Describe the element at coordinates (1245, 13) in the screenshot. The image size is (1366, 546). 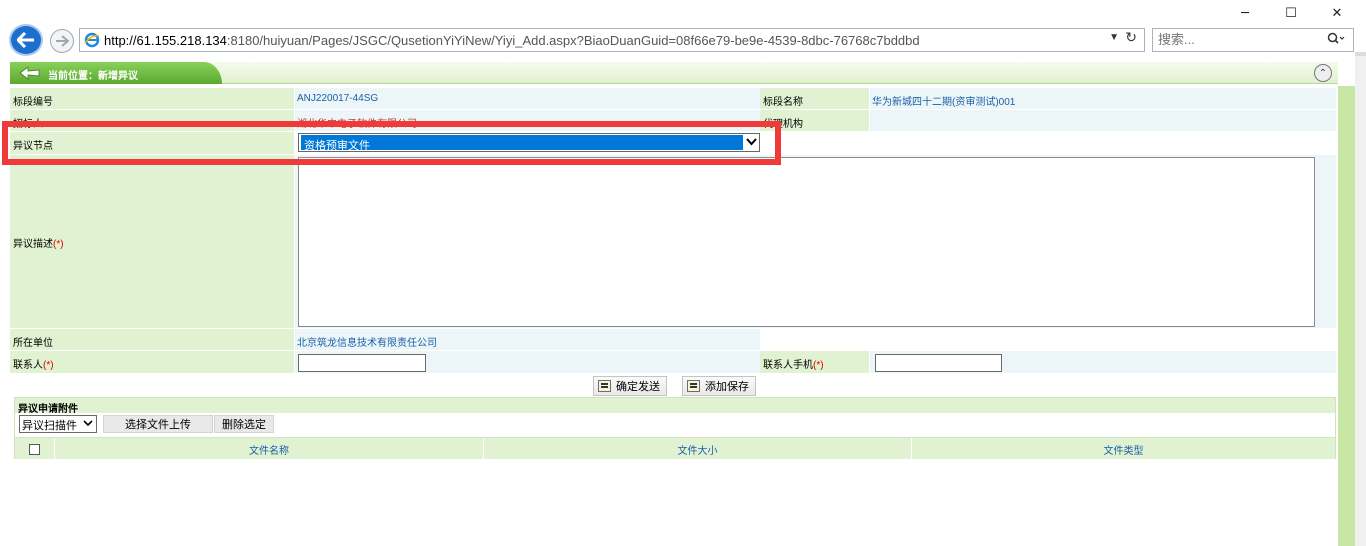
I see `minimize-button: ─` at that location.